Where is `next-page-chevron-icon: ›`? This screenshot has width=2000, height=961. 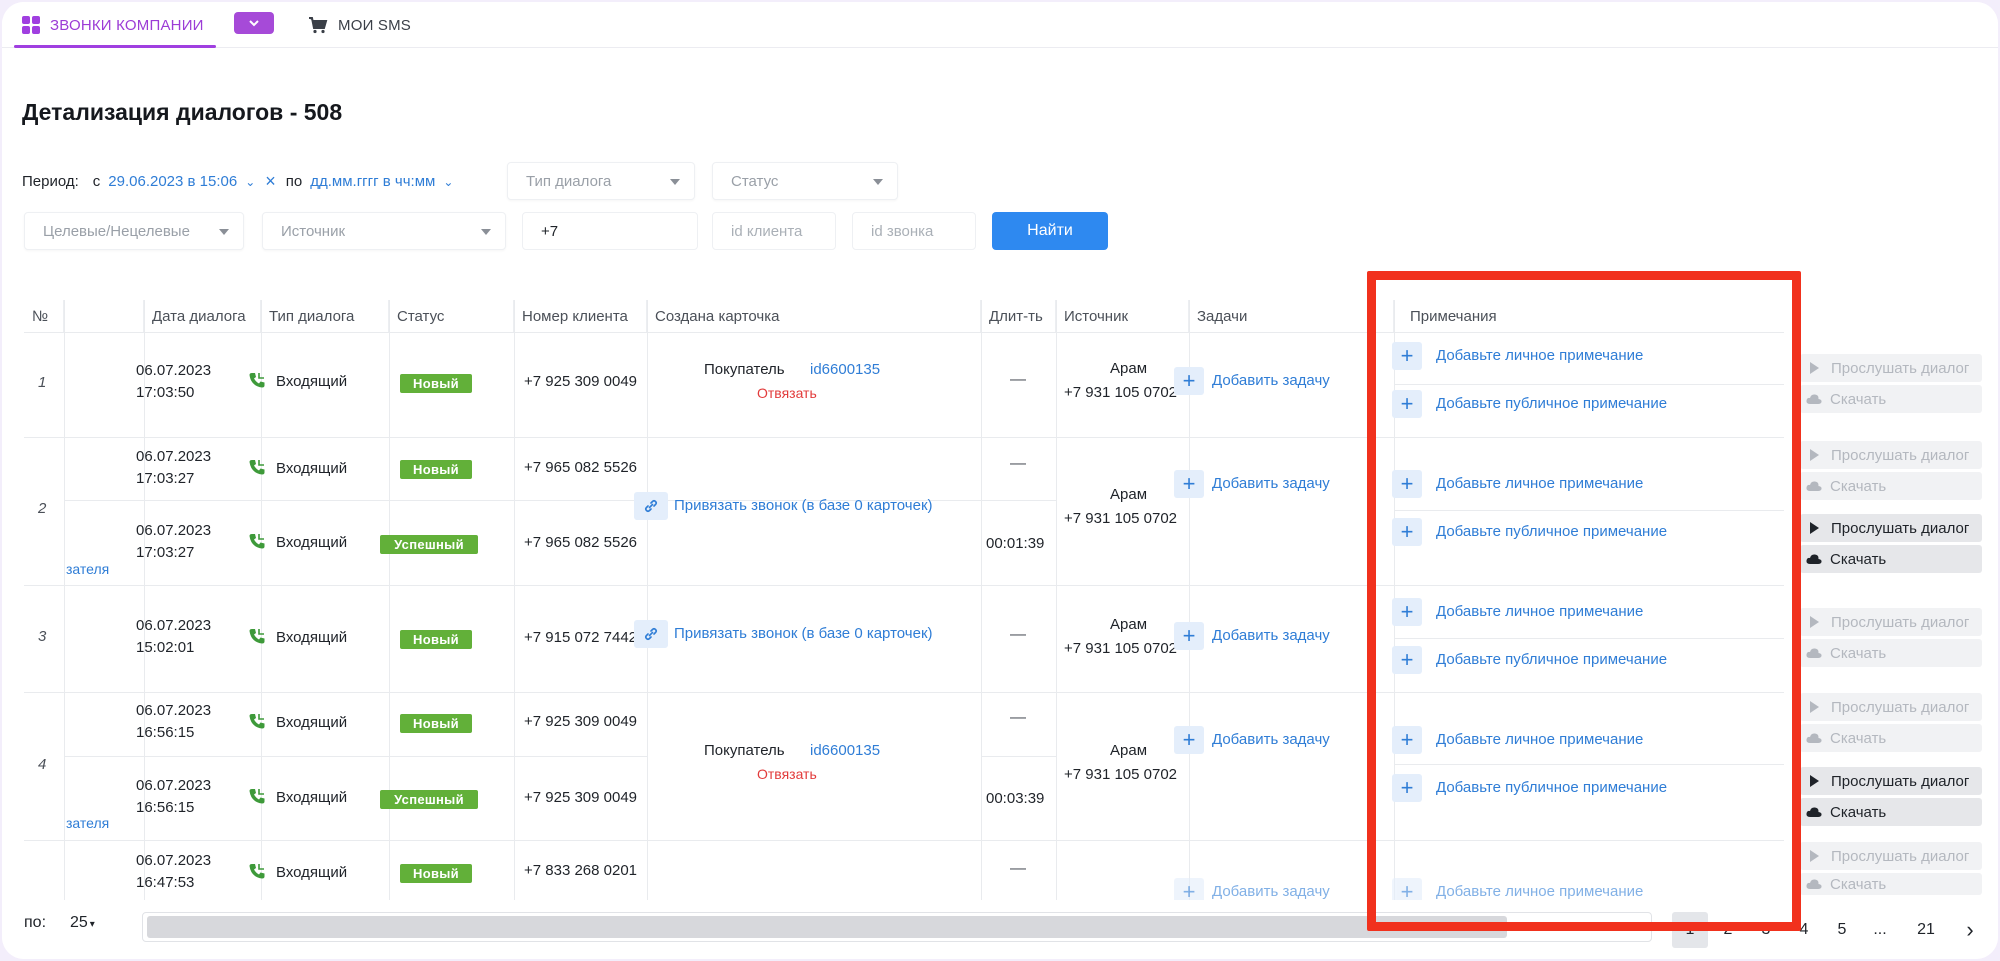 next-page-chevron-icon: › is located at coordinates (1970, 930).